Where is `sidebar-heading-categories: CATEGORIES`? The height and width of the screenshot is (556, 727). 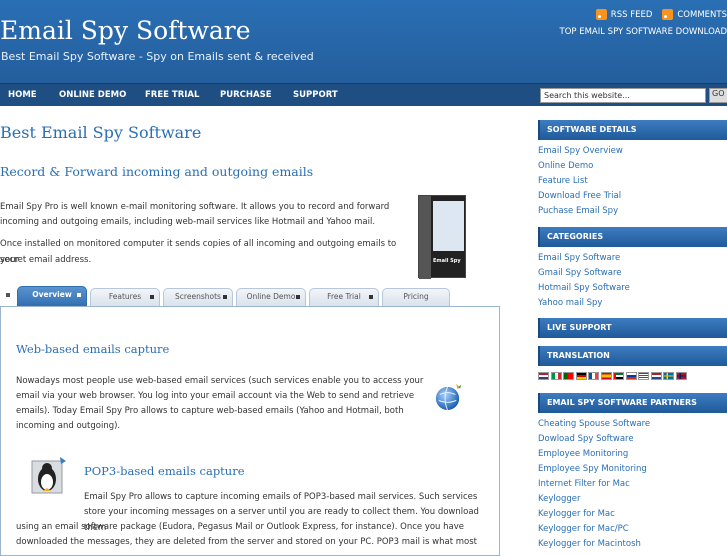 sidebar-heading-categories: CATEGORIES is located at coordinates (632, 237).